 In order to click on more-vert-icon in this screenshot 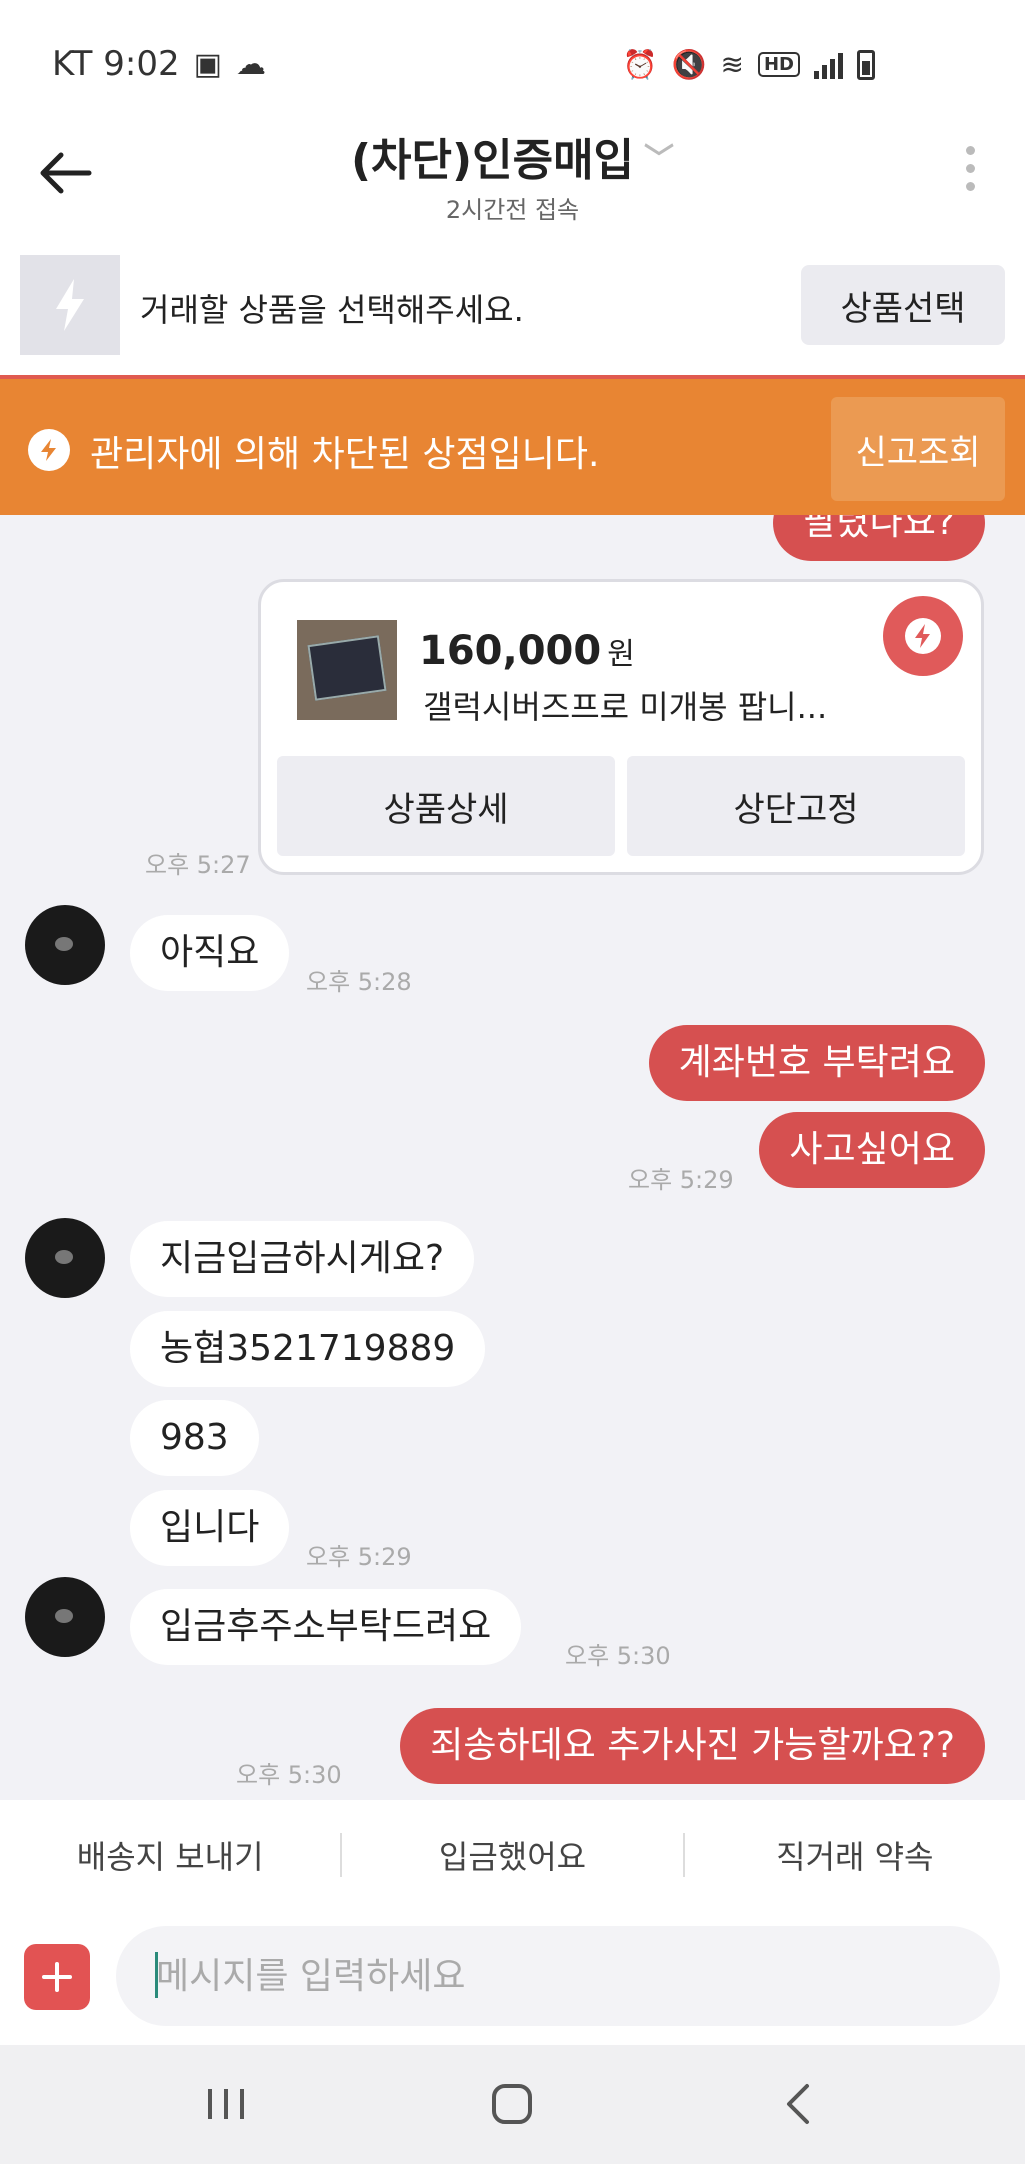, I will do `click(970, 150)`.